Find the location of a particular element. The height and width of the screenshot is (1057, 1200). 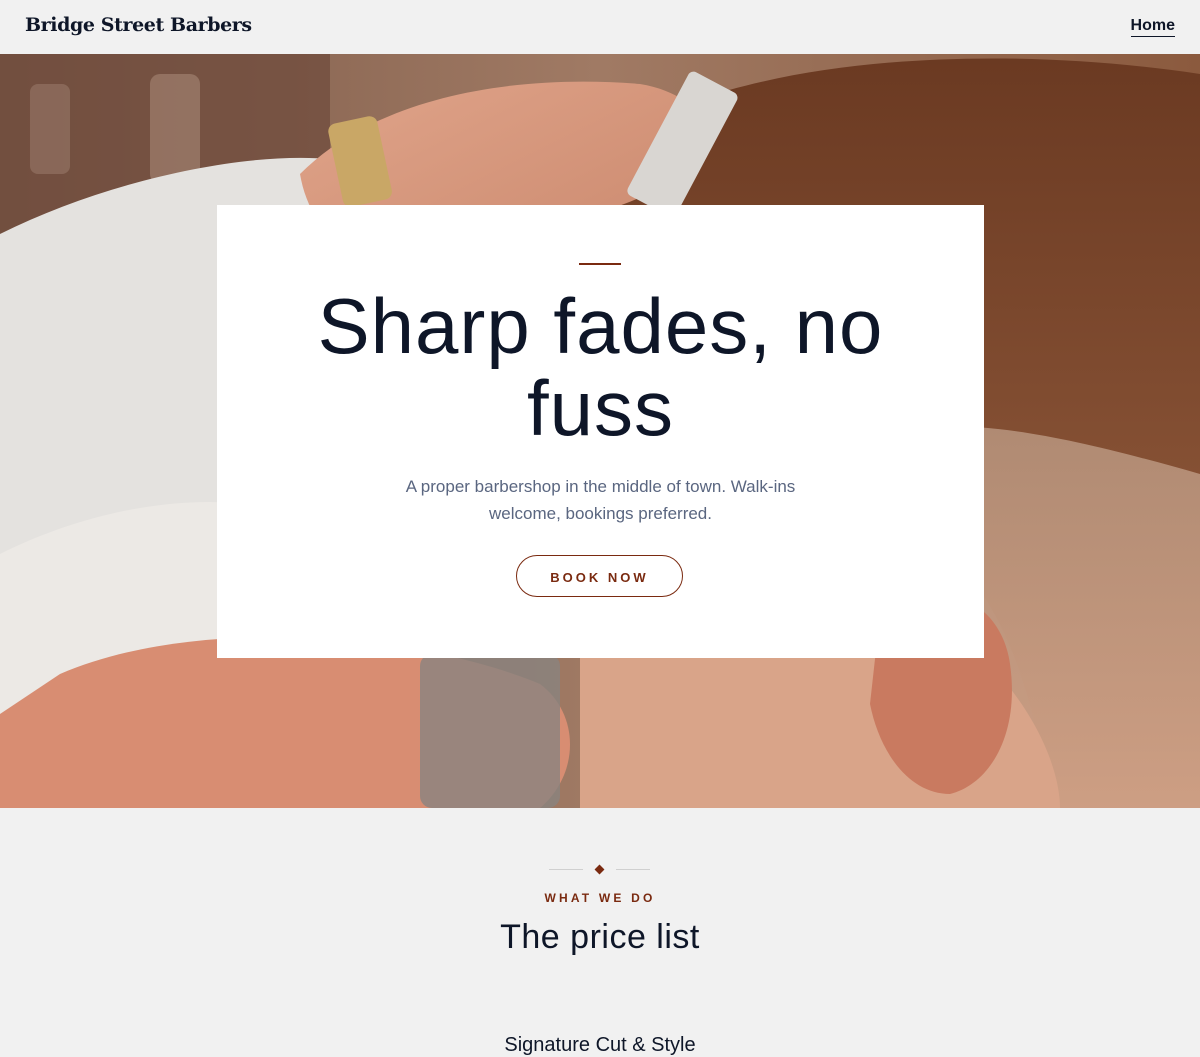

section-eyebrow: WHAT WE DO is located at coordinates (600, 898).